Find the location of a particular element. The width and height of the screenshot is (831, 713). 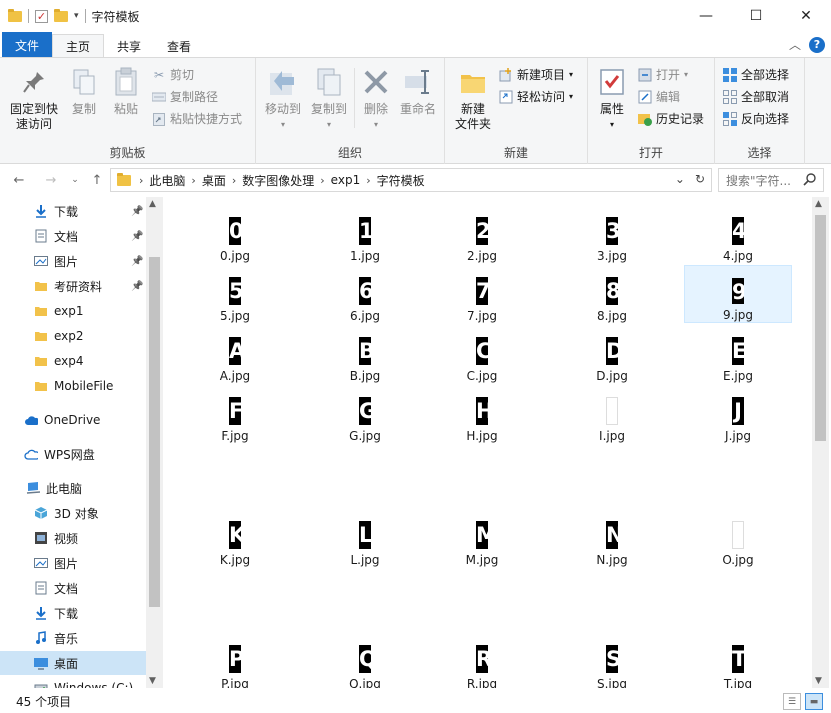

file-item: P P.jpg is located at coordinates (235, 660).